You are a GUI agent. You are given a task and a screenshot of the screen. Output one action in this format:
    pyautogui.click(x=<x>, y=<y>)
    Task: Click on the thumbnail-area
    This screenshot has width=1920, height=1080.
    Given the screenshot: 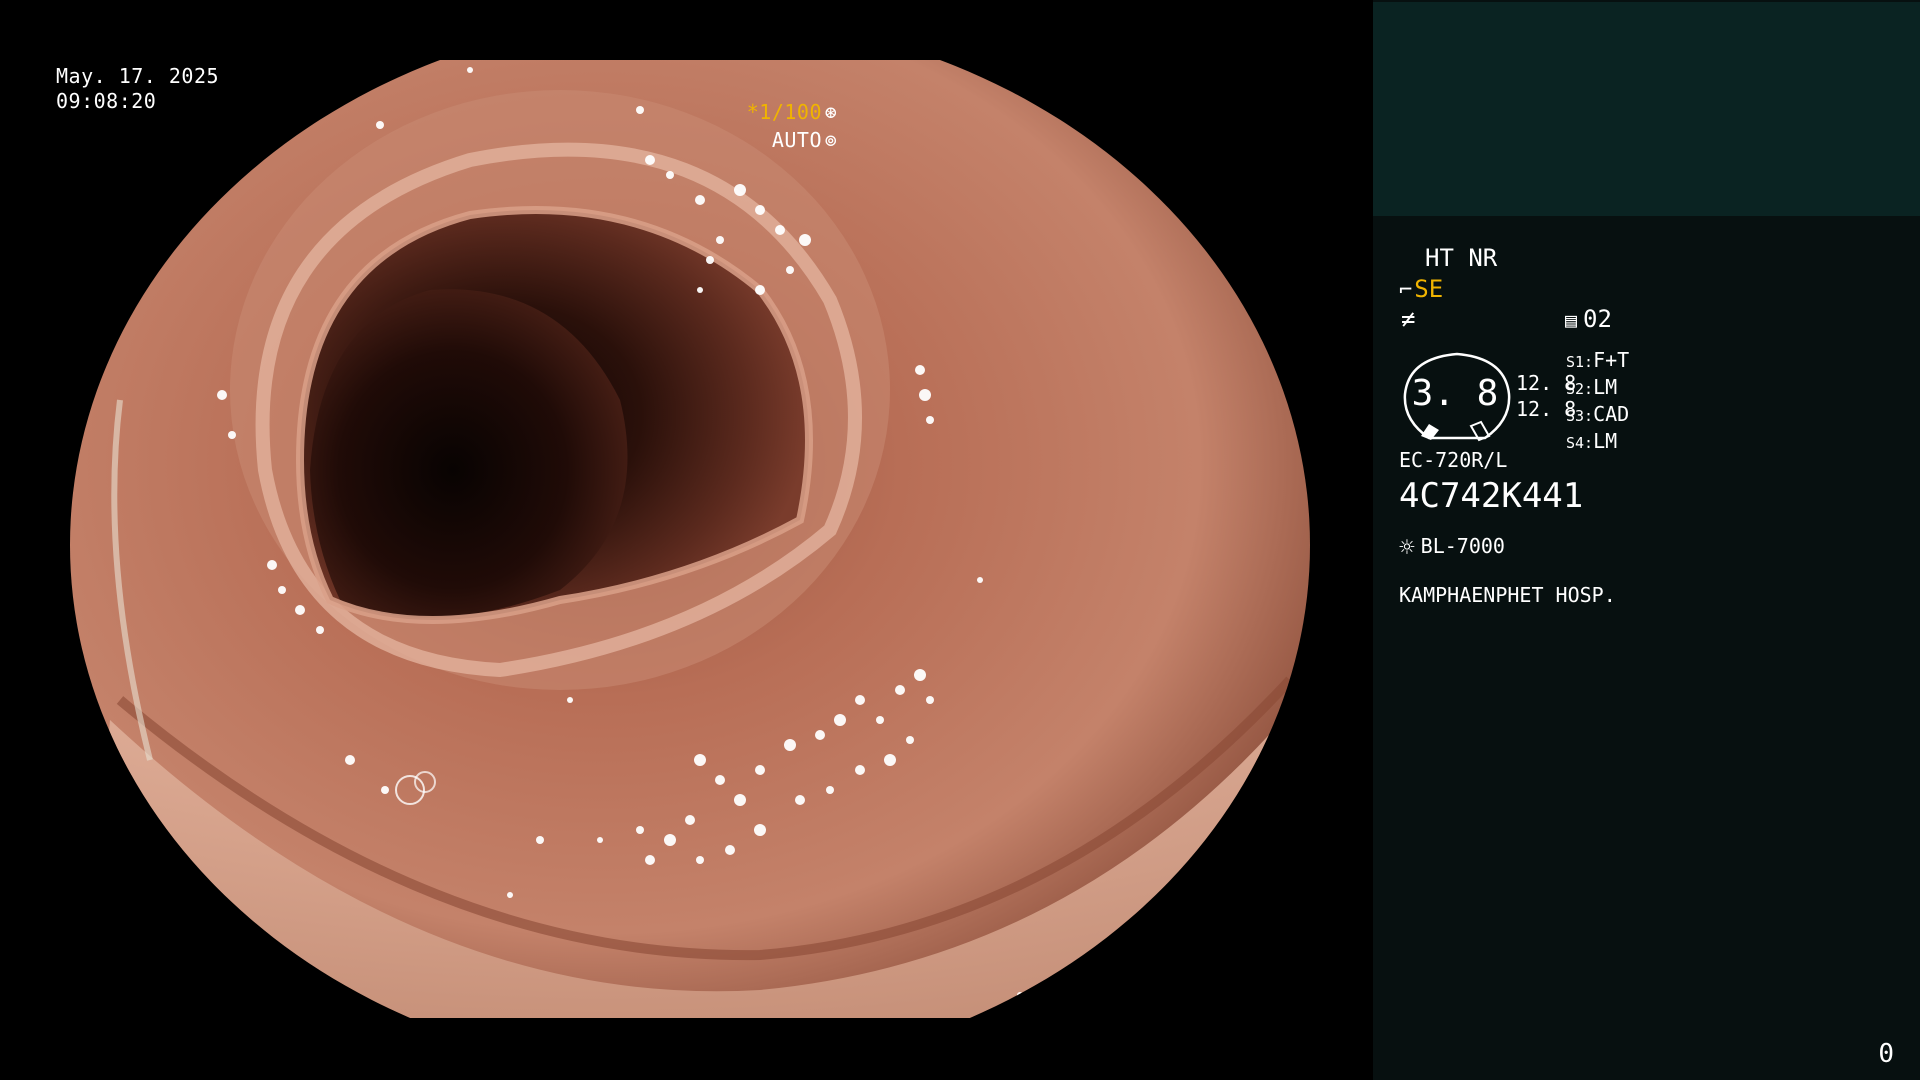 What is the action you would take?
    pyautogui.click(x=1646, y=109)
    